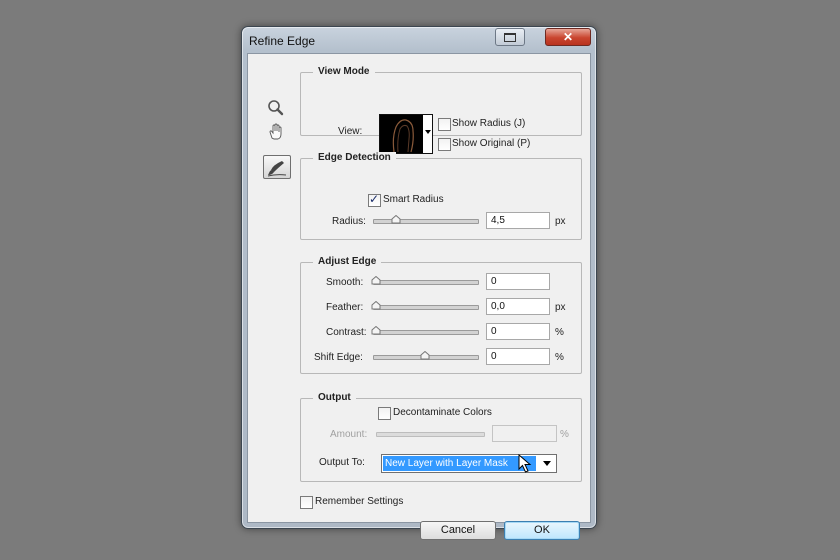 The height and width of the screenshot is (560, 840). What do you see at coordinates (564, 434) in the screenshot?
I see `amount-unit: %` at bounding box center [564, 434].